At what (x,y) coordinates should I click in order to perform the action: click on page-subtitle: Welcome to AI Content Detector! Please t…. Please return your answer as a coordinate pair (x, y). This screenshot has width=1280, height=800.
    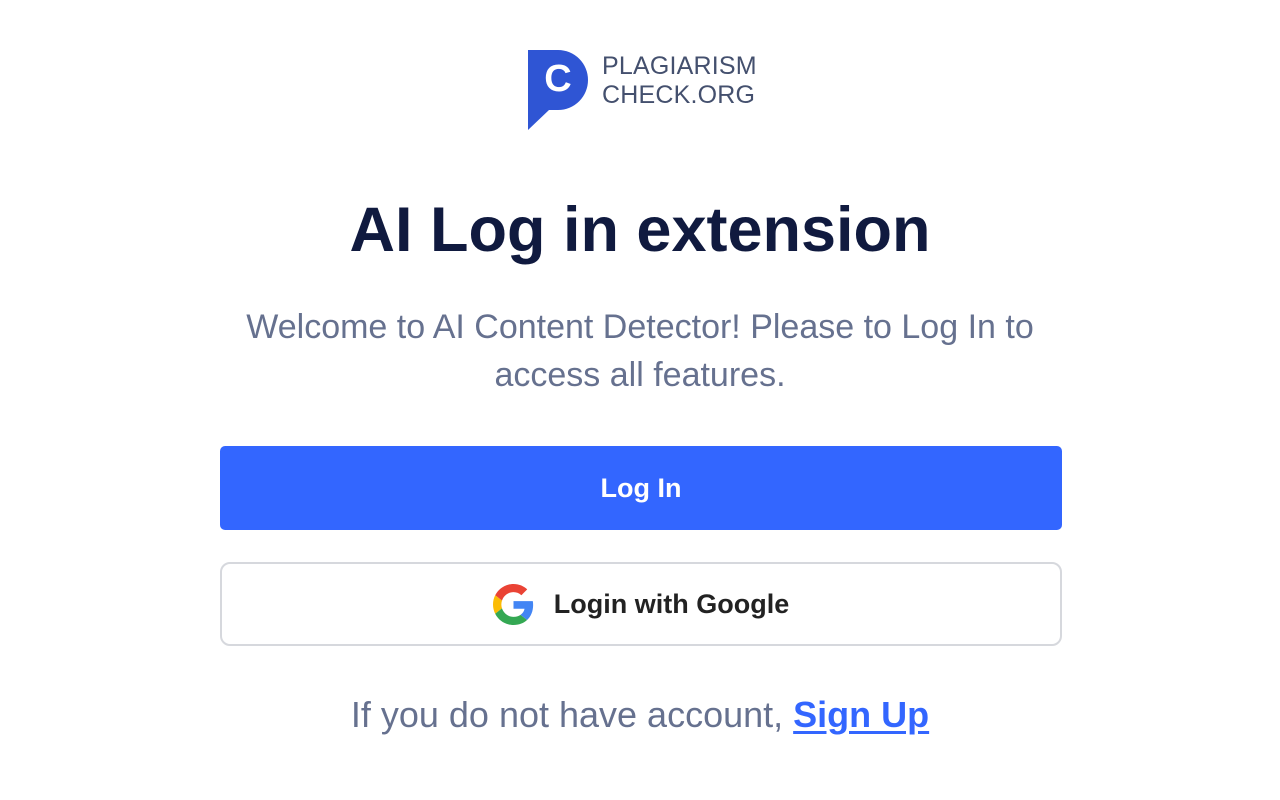
    Looking at the image, I should click on (640, 351).